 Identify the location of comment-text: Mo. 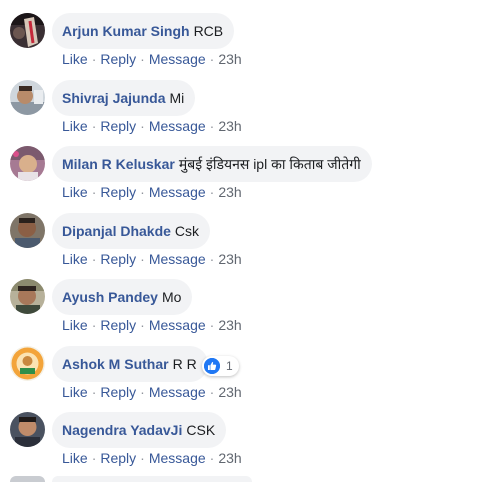
(171, 297).